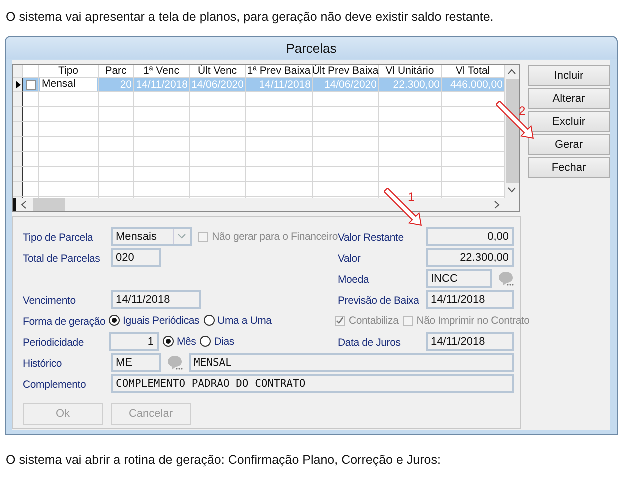 This screenshot has width=626, height=484. What do you see at coordinates (250, 17) in the screenshot?
I see `paragraph: O sistema vai apresentar a tela de planos, para geração não deve existir saldo restante.` at bounding box center [250, 17].